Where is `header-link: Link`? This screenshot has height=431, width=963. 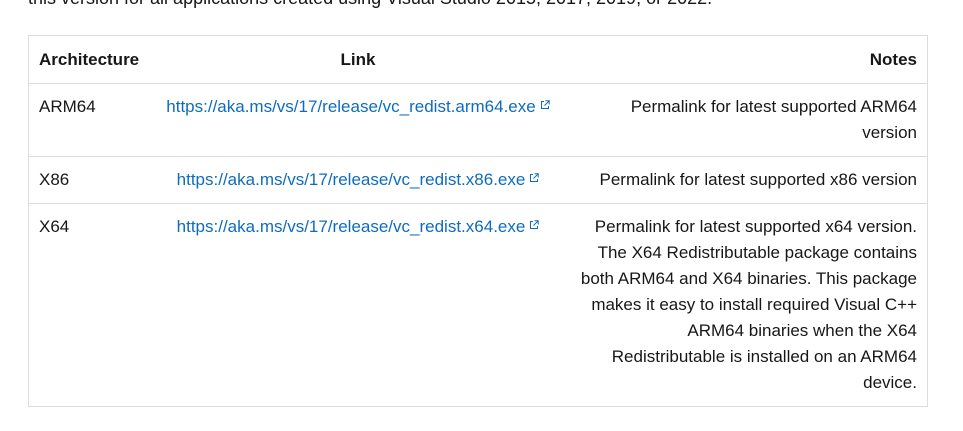
header-link: Link is located at coordinates (358, 60).